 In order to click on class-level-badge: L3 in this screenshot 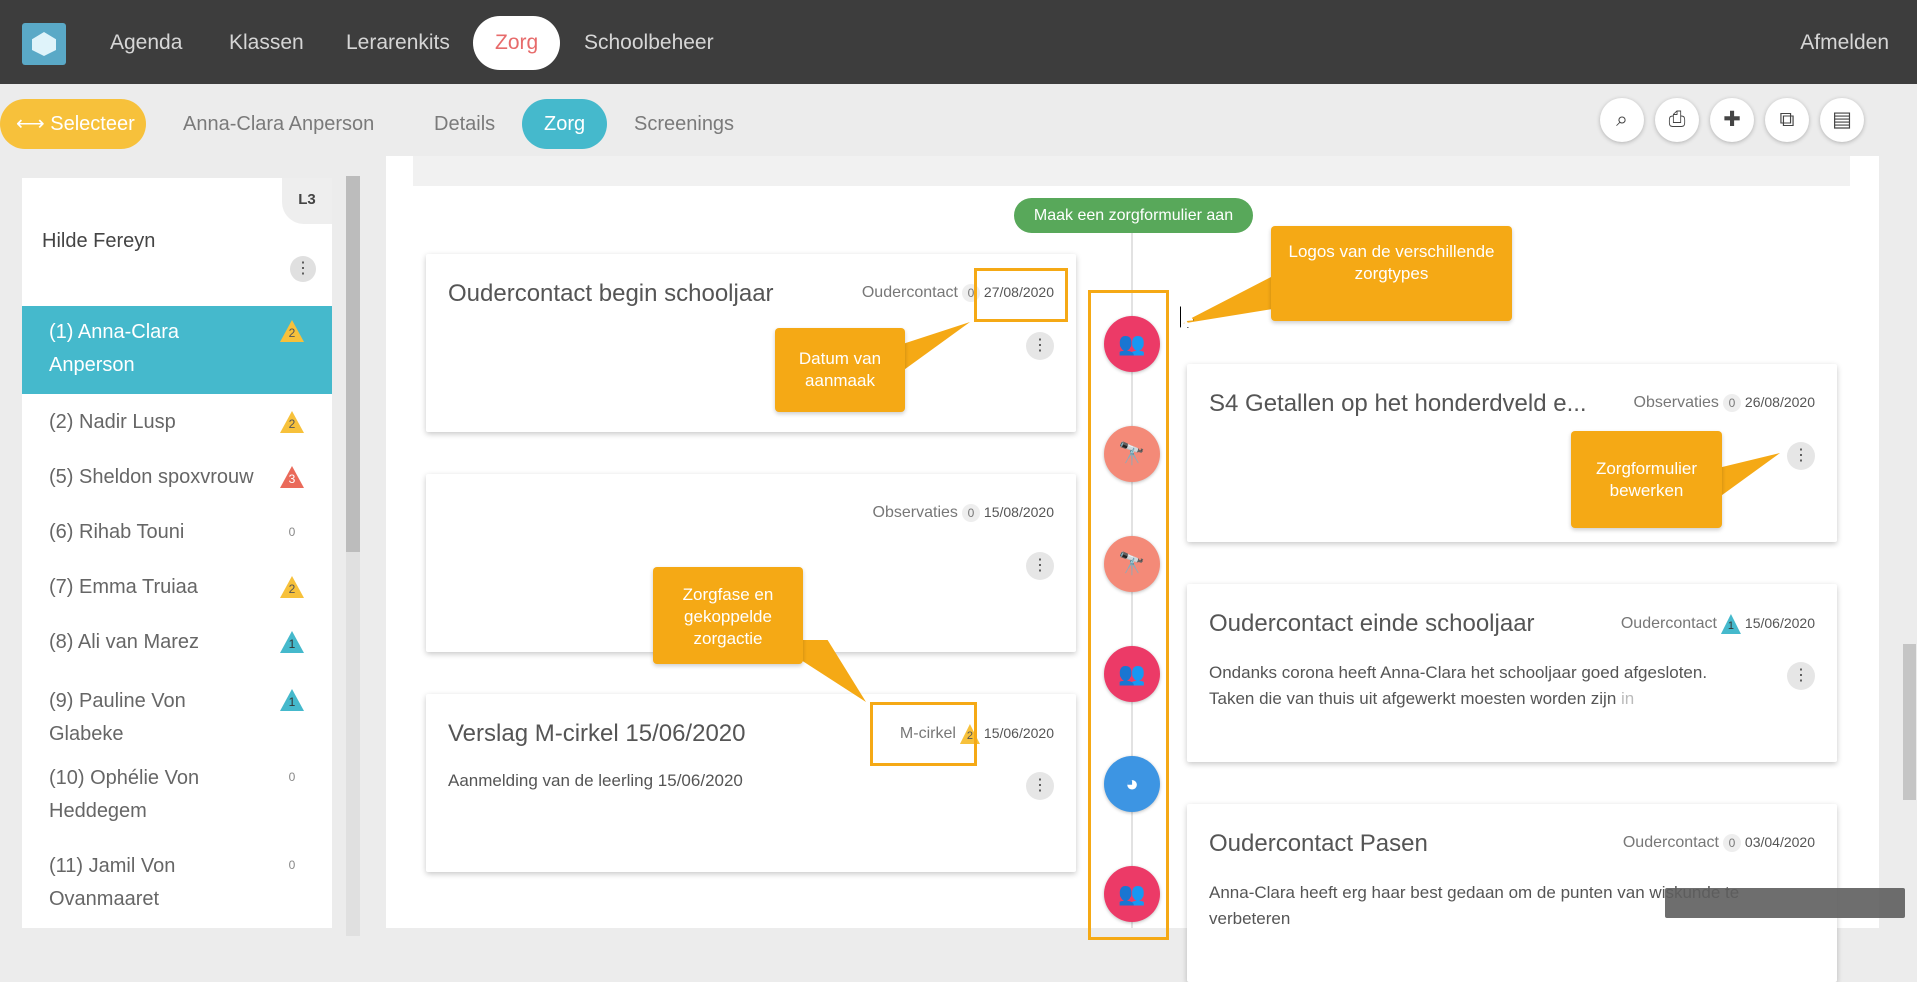, I will do `click(307, 201)`.